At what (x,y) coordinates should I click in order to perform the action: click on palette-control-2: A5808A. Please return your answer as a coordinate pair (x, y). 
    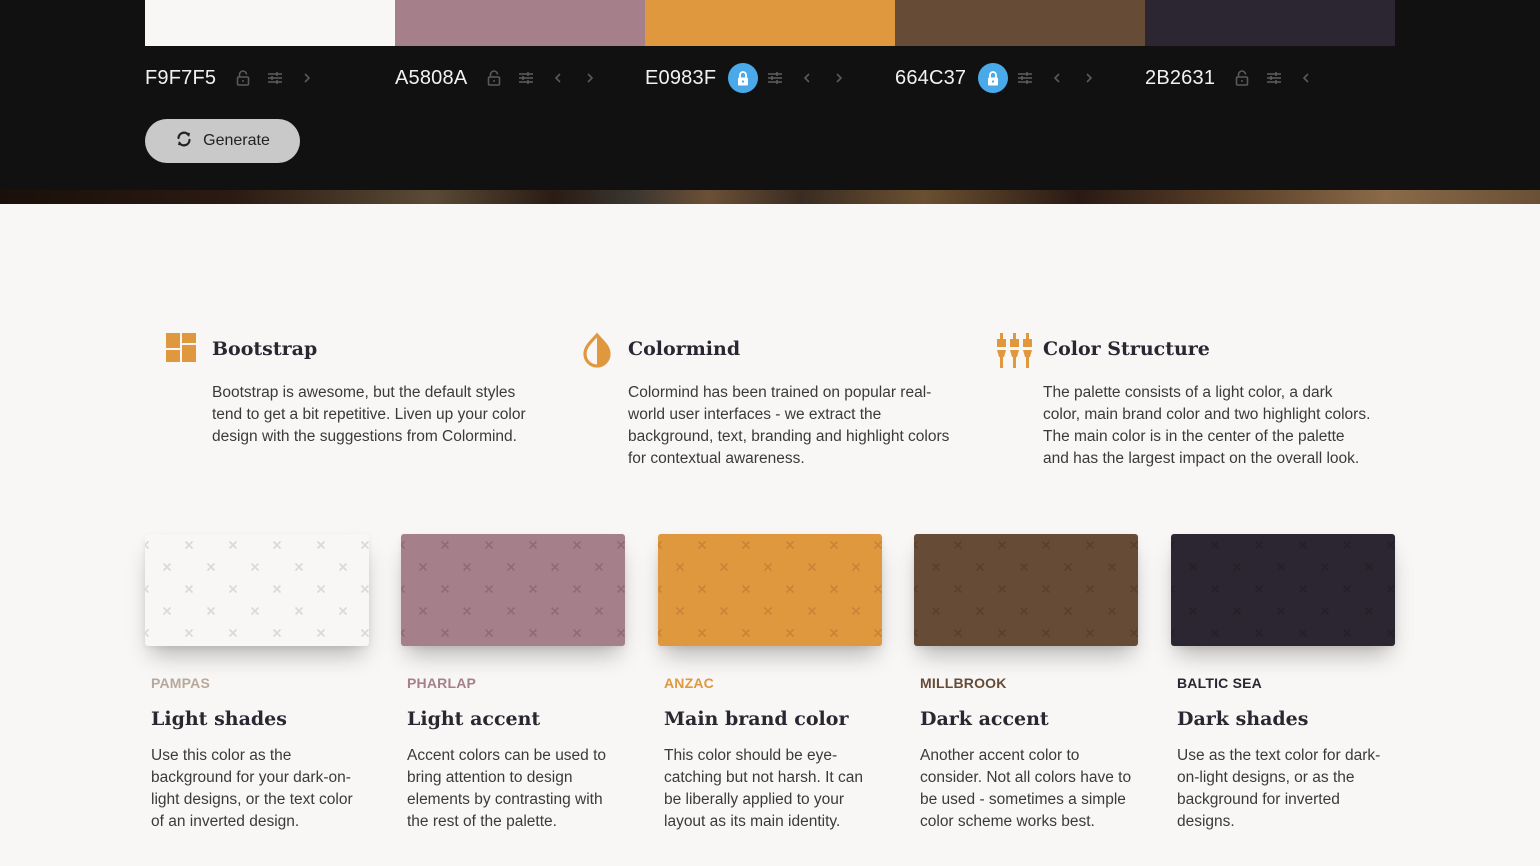
    Looking at the image, I should click on (520, 78).